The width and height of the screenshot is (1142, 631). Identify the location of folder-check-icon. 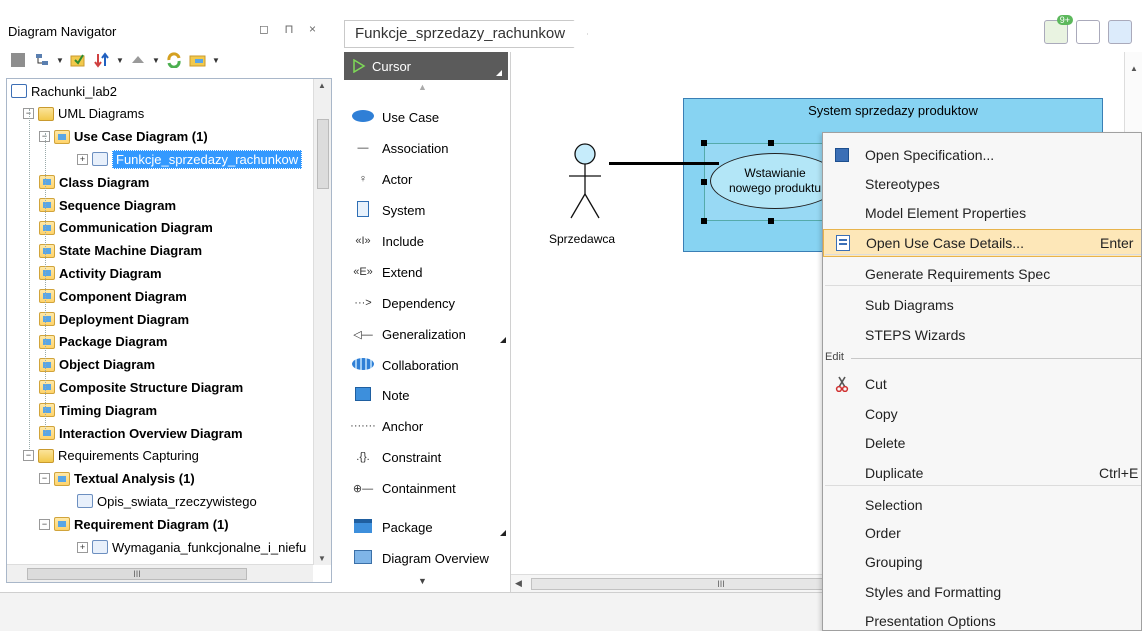
(78, 60).